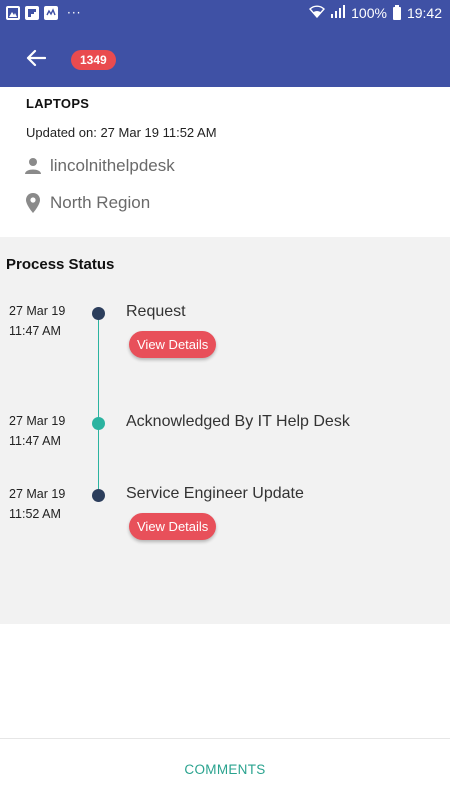 The height and width of the screenshot is (800, 450). I want to click on notification-icons: ···, so click(43, 13).